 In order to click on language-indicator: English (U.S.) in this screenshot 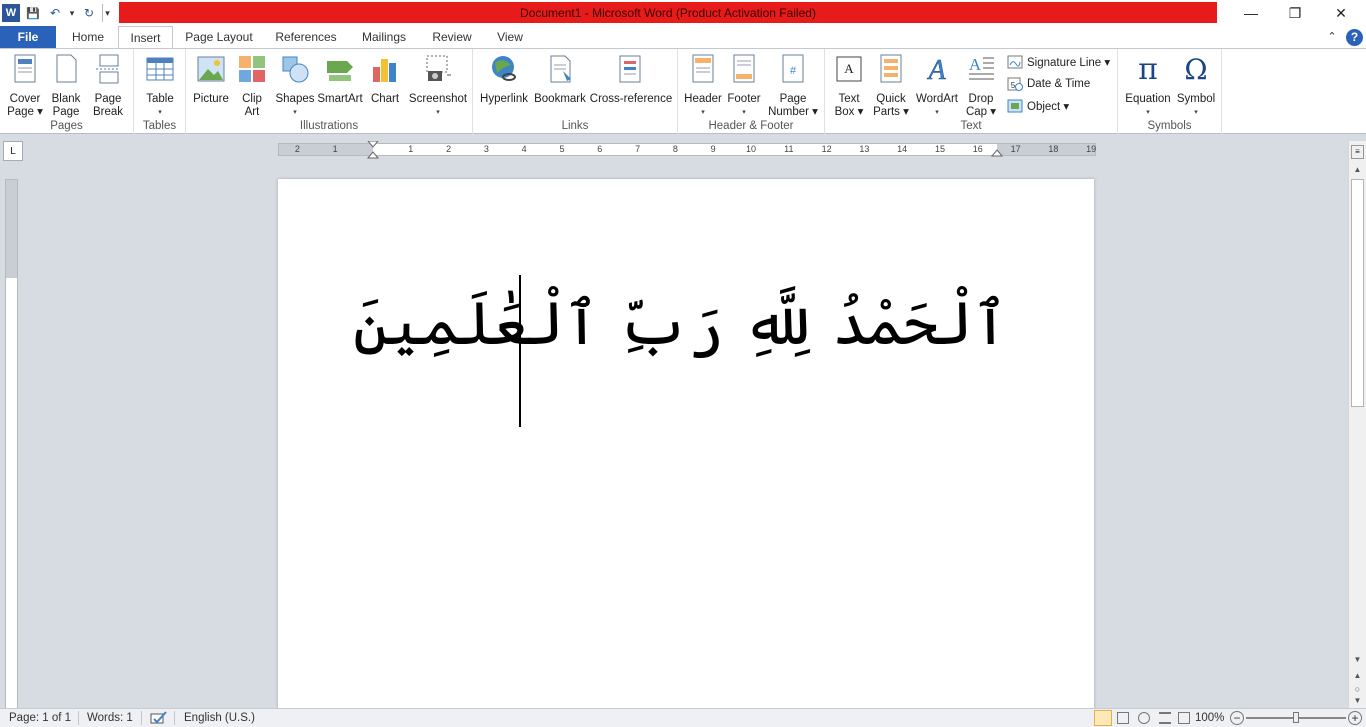, I will do `click(219, 718)`.